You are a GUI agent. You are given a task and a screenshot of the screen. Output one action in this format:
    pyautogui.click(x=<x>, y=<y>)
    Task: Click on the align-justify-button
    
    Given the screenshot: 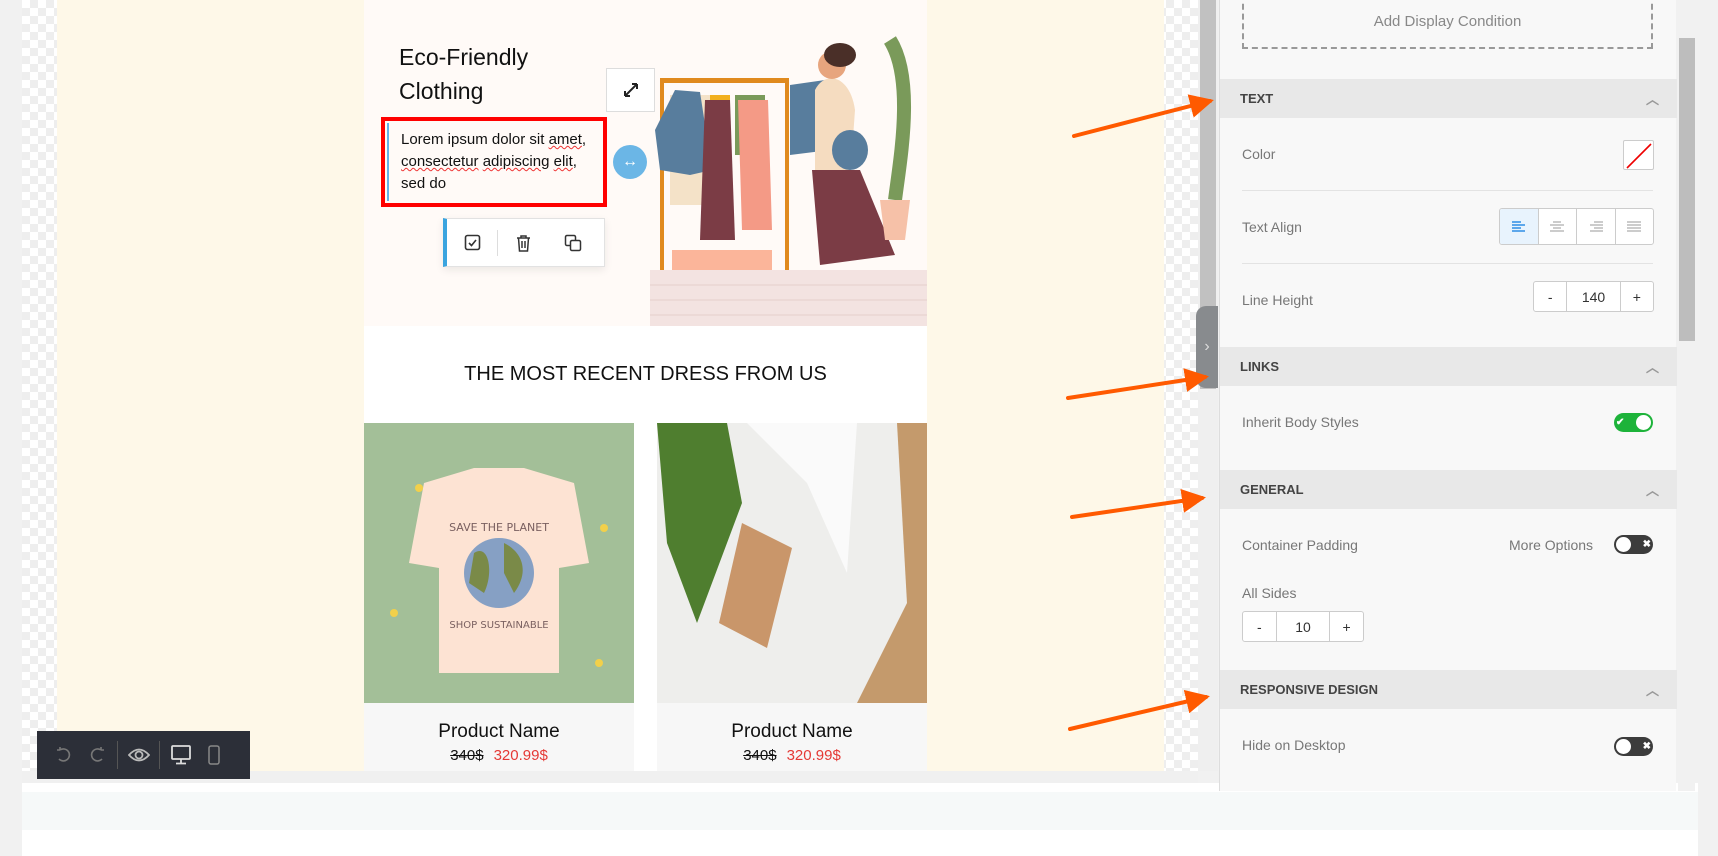 What is the action you would take?
    pyautogui.click(x=1634, y=226)
    